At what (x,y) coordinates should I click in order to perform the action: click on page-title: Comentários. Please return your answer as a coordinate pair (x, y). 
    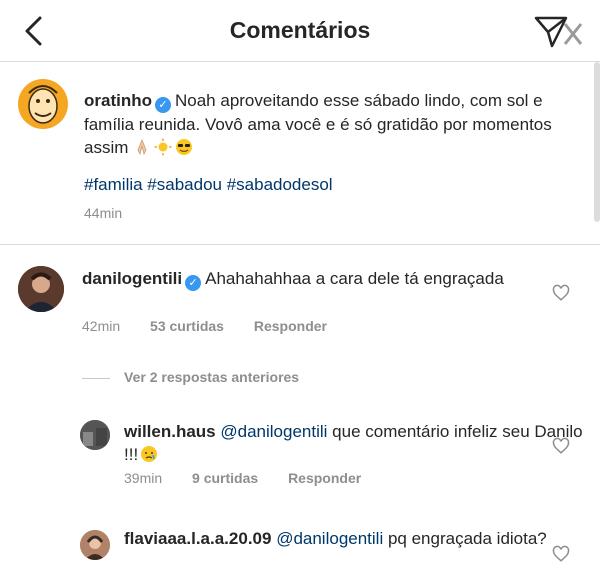
    Looking at the image, I should click on (300, 30).